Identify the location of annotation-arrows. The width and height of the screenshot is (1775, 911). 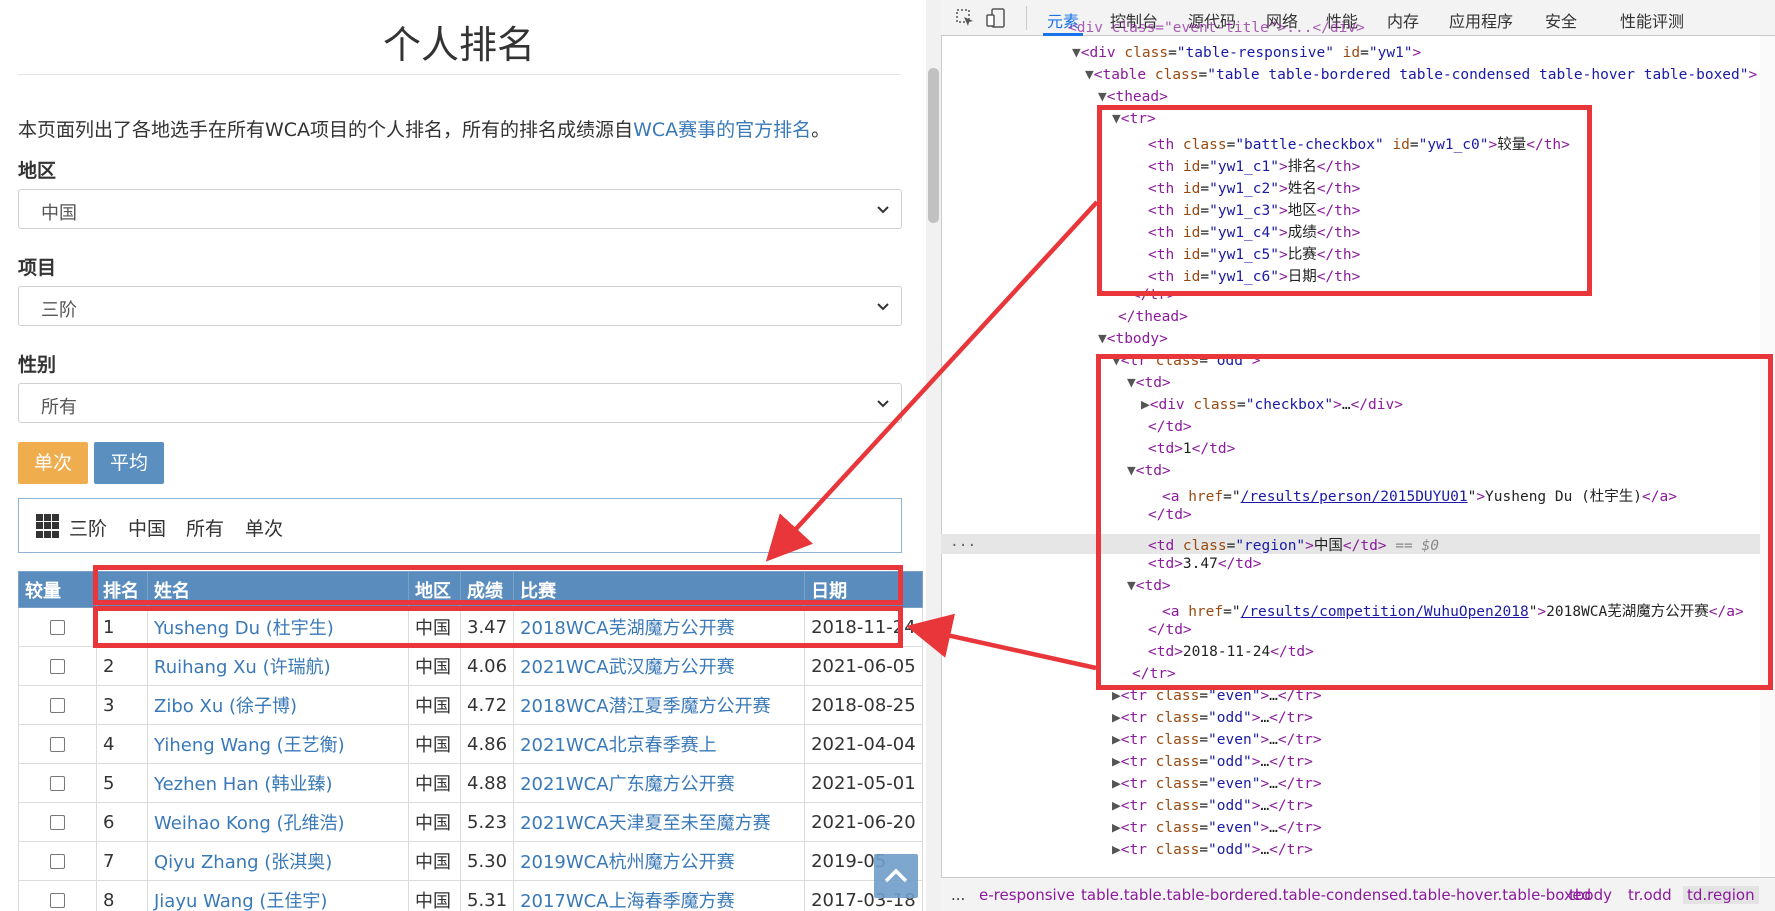
(932, 435).